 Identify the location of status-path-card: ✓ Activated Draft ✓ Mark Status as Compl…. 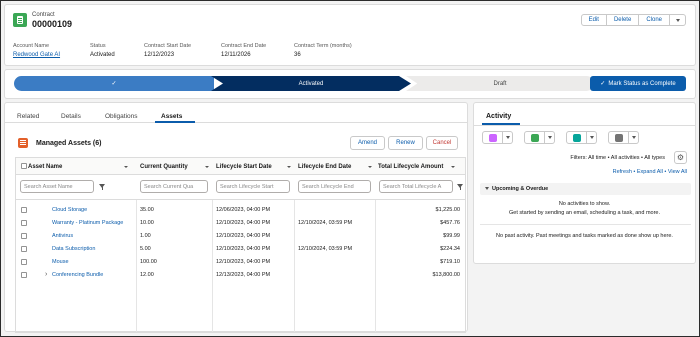
(350, 84).